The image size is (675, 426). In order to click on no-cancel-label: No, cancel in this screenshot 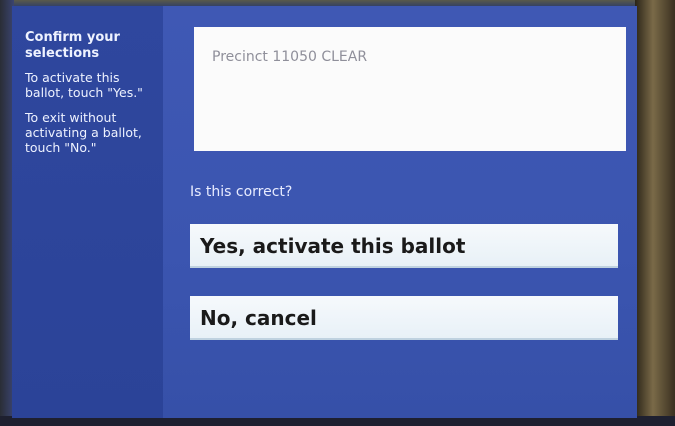, I will do `click(258, 318)`.